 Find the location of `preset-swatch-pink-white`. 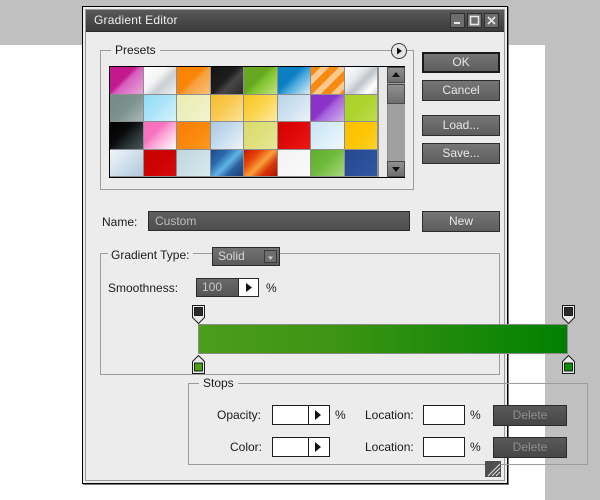

preset-swatch-pink-white is located at coordinates (160, 136).